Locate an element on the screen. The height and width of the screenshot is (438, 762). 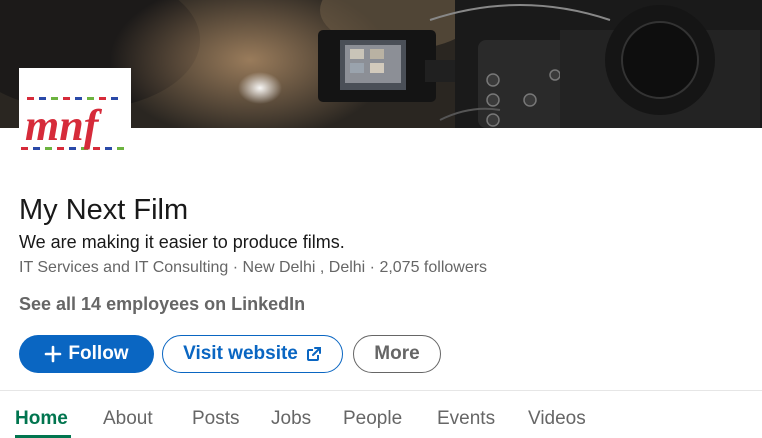
tab-posts: Posts is located at coordinates (216, 419).